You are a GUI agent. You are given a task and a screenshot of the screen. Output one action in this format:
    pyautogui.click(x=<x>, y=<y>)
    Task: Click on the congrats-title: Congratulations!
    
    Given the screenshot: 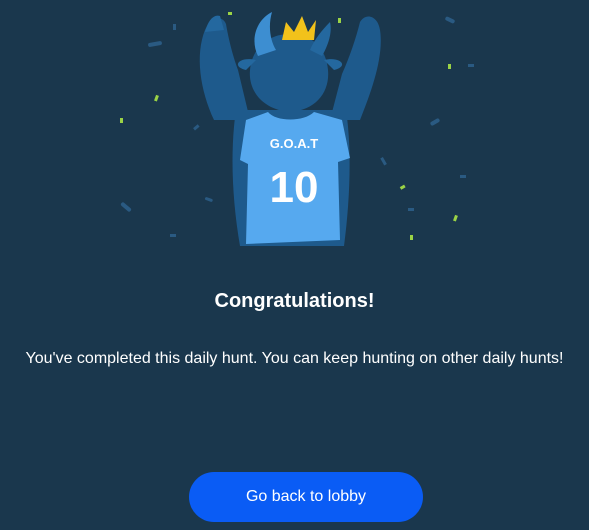 What is the action you would take?
    pyautogui.click(x=294, y=301)
    